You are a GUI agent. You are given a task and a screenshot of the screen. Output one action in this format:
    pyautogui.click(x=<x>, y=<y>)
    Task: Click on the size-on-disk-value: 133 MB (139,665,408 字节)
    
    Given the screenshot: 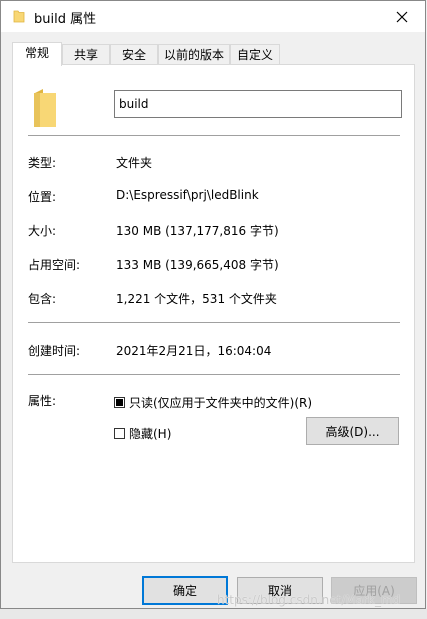 What is the action you would take?
    pyautogui.click(x=197, y=265)
    